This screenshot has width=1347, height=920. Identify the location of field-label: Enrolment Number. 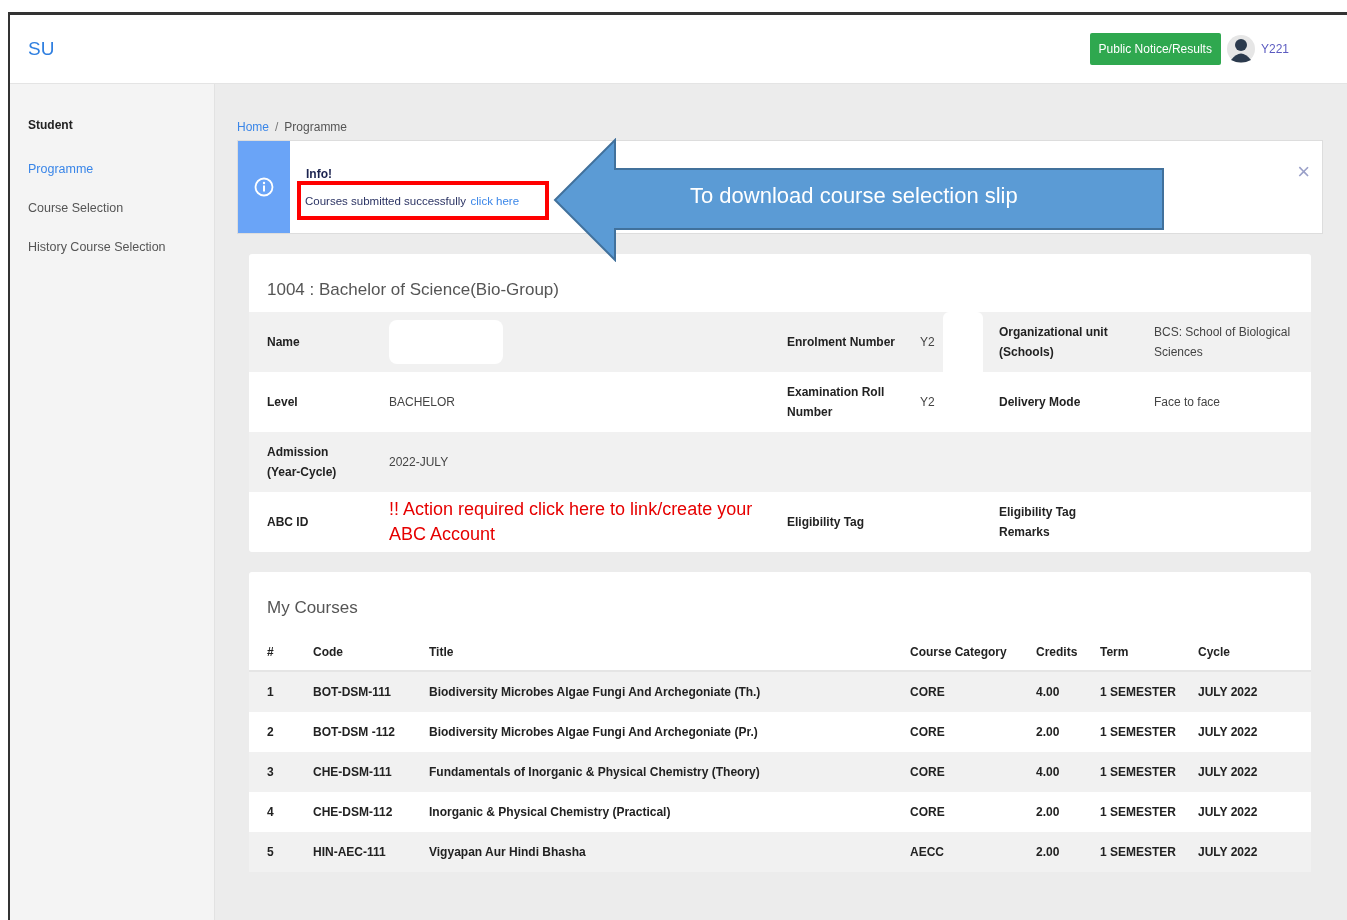
(841, 342).